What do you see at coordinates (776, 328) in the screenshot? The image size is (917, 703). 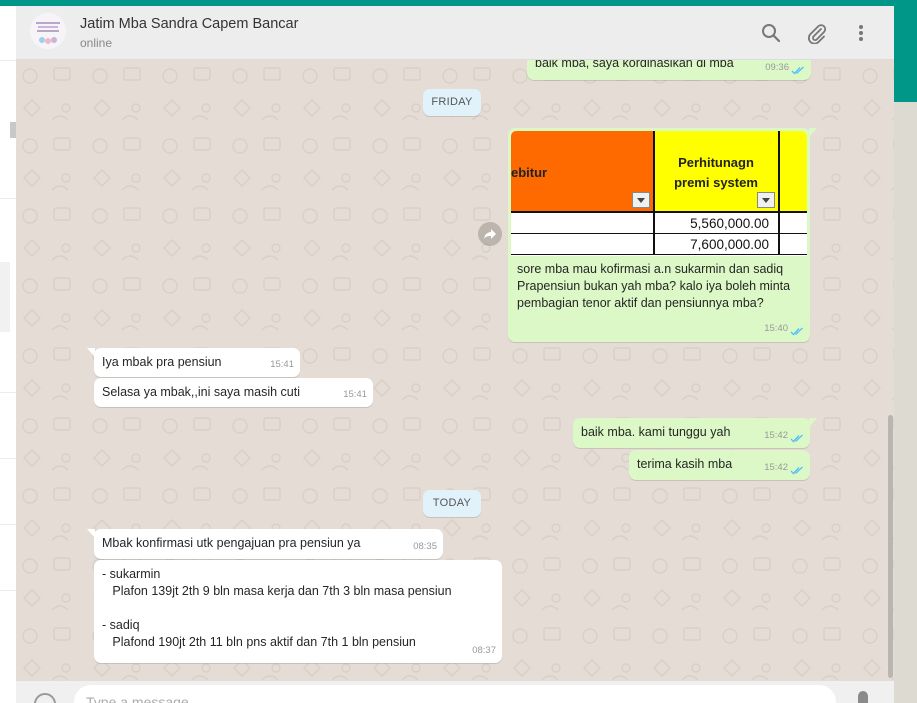 I see `message-time: 15:40` at bounding box center [776, 328].